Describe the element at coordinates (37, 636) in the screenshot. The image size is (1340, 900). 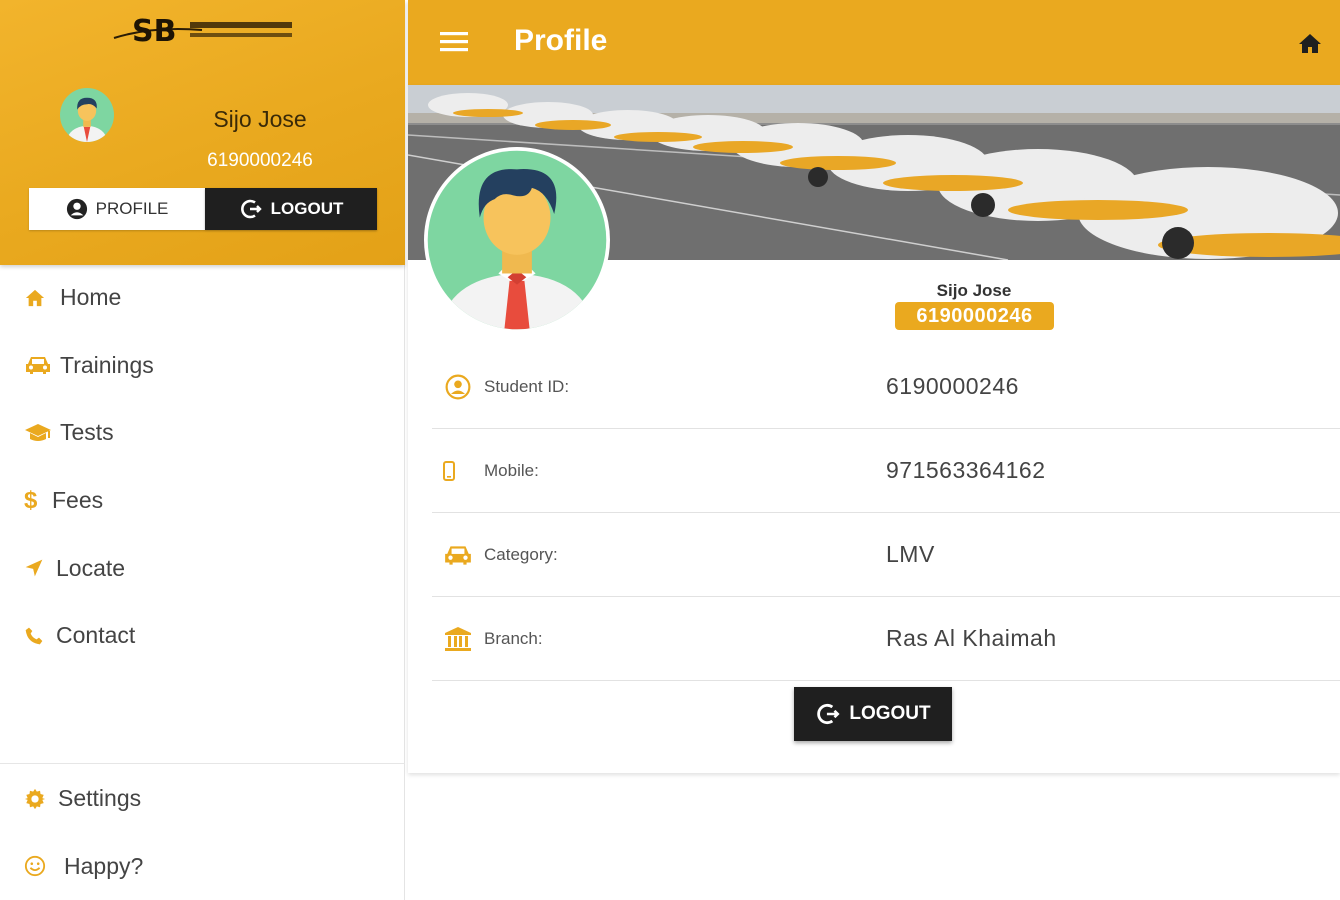
I see `phone-icon` at that location.